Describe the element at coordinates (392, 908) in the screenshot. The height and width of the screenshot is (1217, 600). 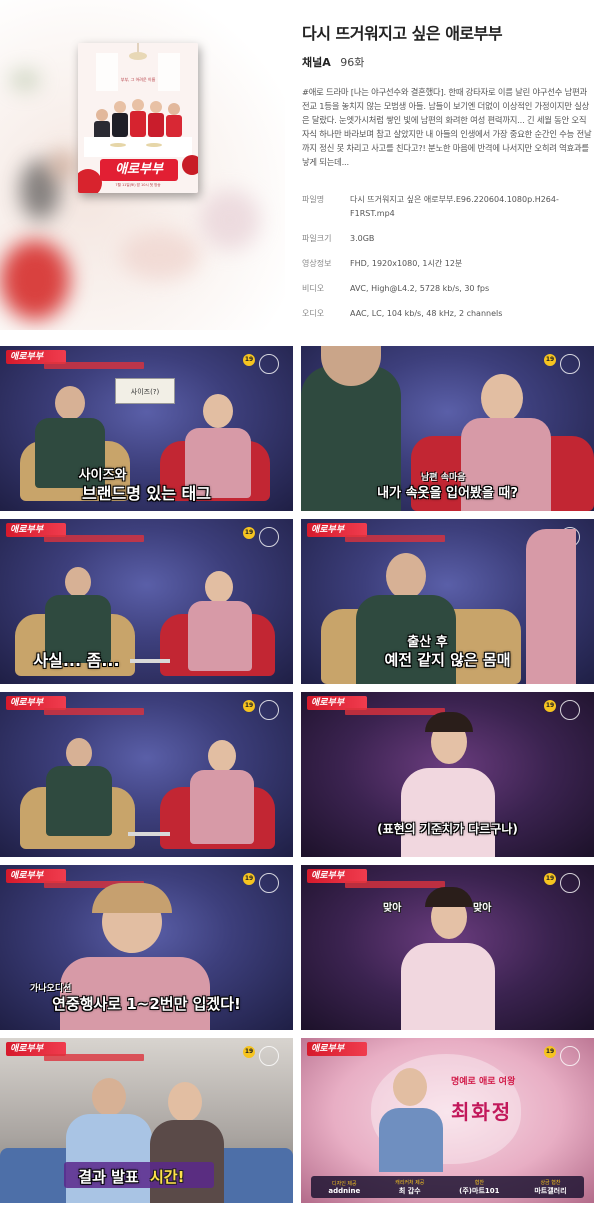
I see `subtitle-caption: 맞아` at that location.